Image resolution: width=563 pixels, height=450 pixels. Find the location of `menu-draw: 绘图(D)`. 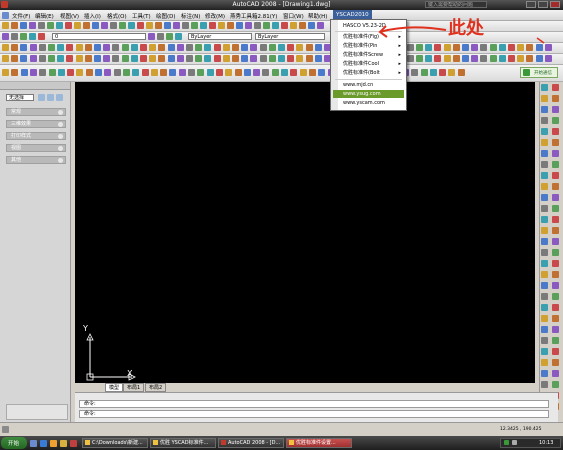

menu-draw: 绘图(D) is located at coordinates (166, 16).